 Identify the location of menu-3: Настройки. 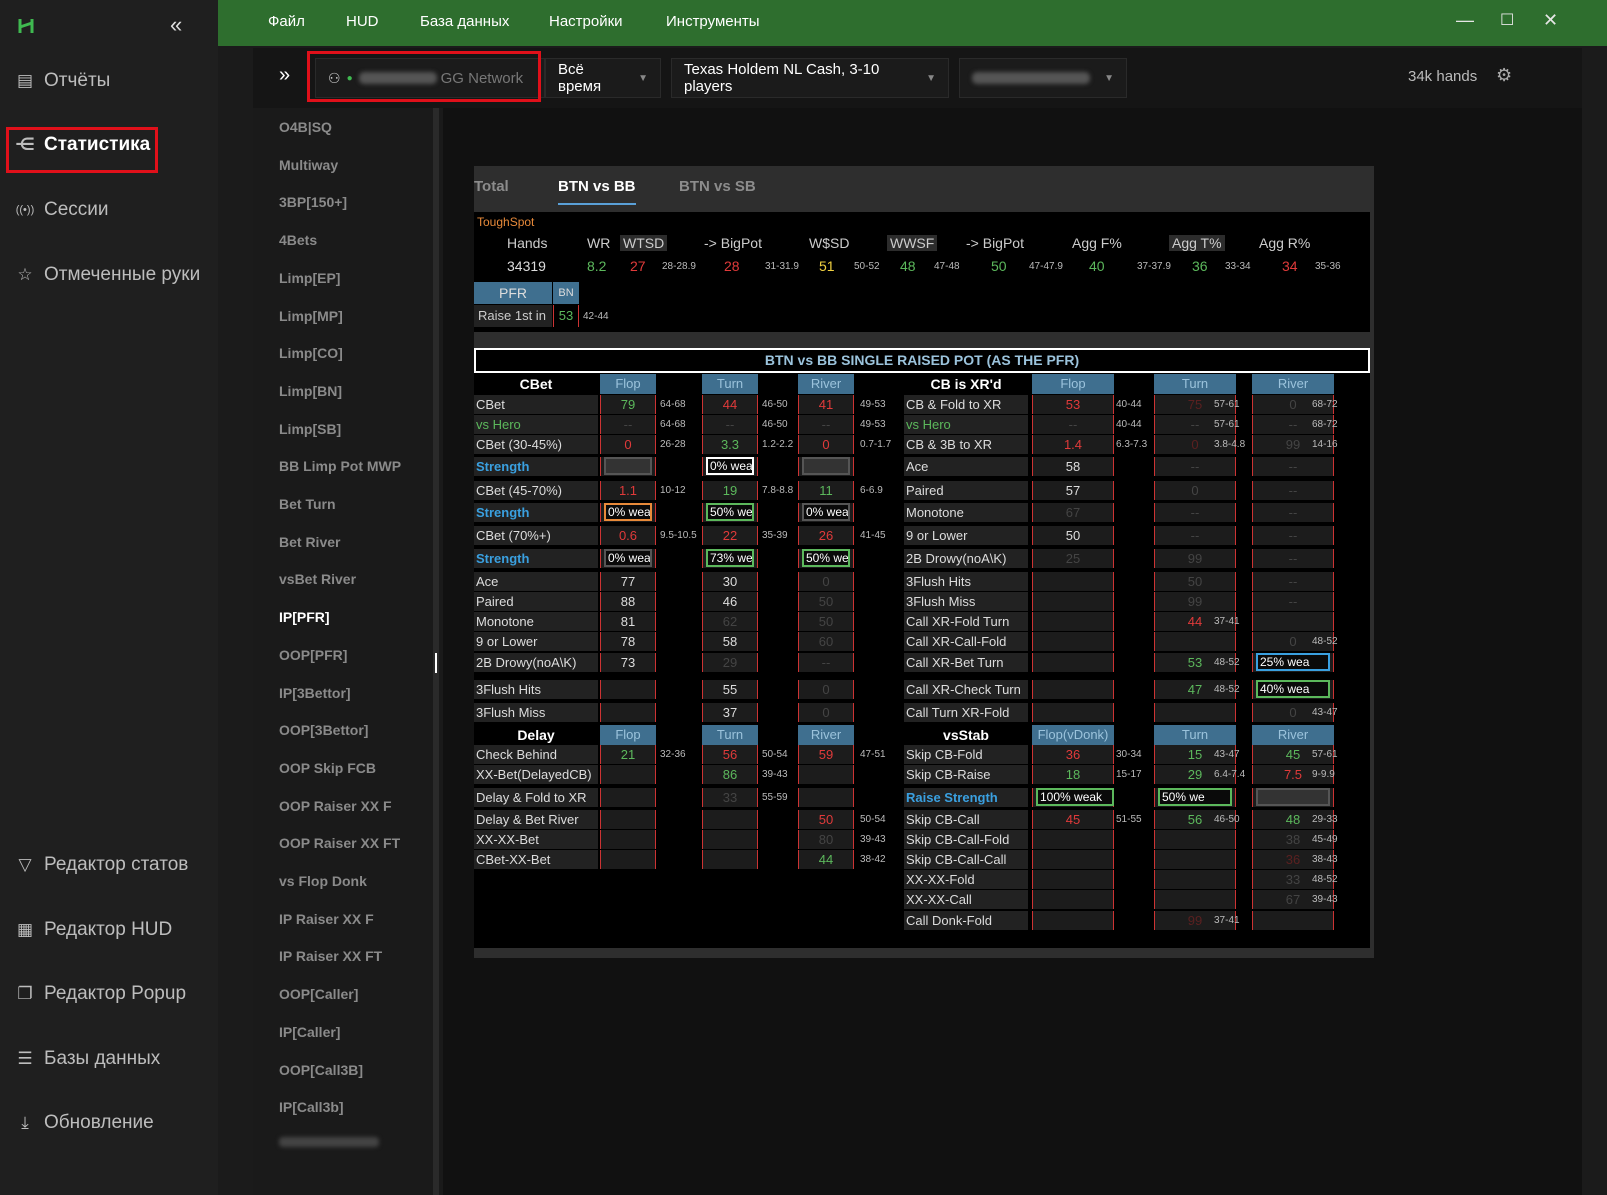
(586, 21).